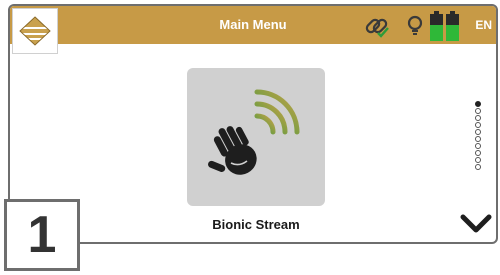 The image size is (500, 275). Describe the element at coordinates (377, 28) in the screenshot. I see `link-status-icon` at that location.